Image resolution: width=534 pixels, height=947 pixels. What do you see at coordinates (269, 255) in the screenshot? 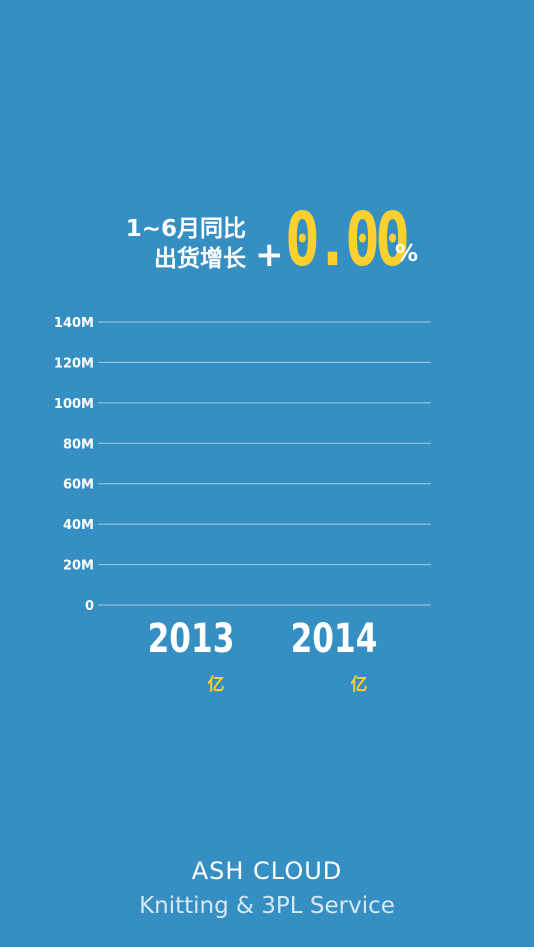
I see `growth-sign: +` at bounding box center [269, 255].